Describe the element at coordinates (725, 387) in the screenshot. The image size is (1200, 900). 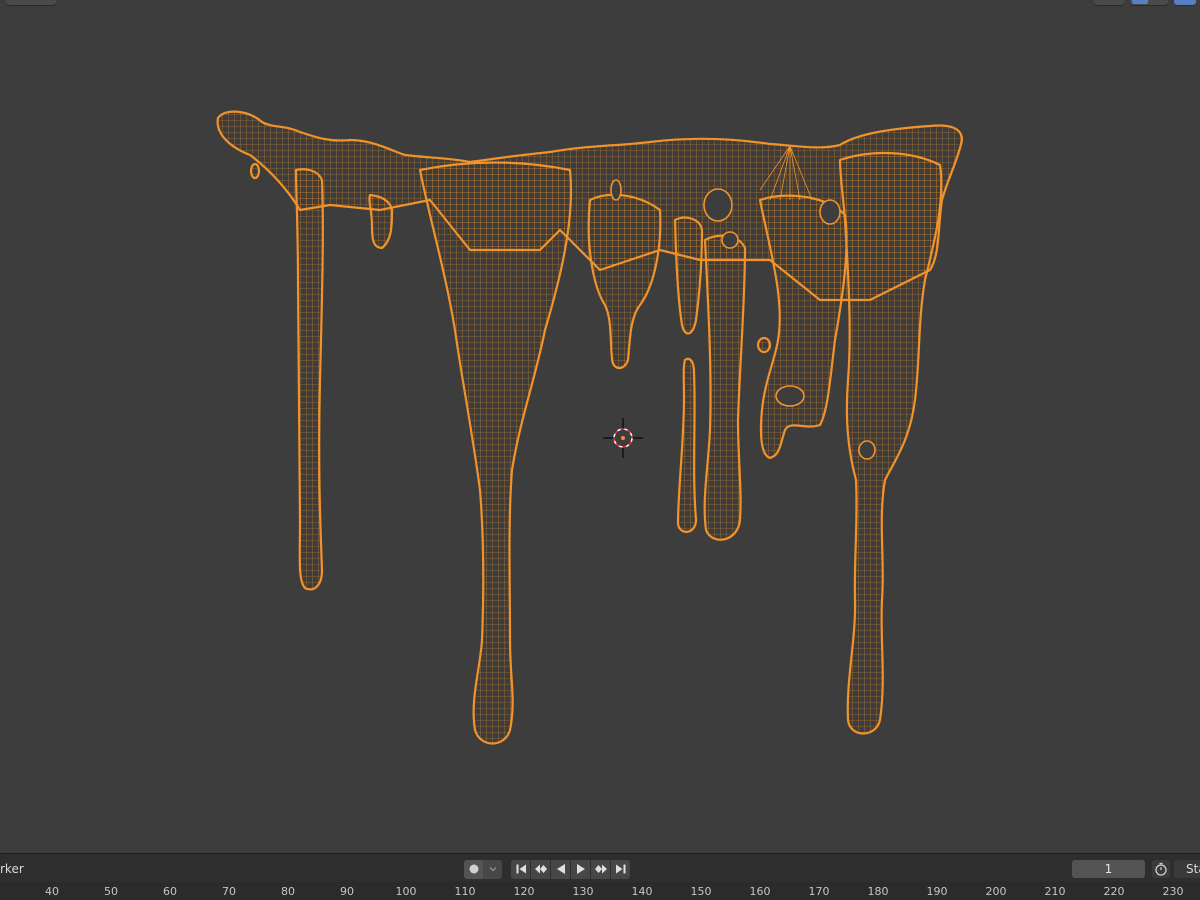
I see `drip-right-center` at that location.